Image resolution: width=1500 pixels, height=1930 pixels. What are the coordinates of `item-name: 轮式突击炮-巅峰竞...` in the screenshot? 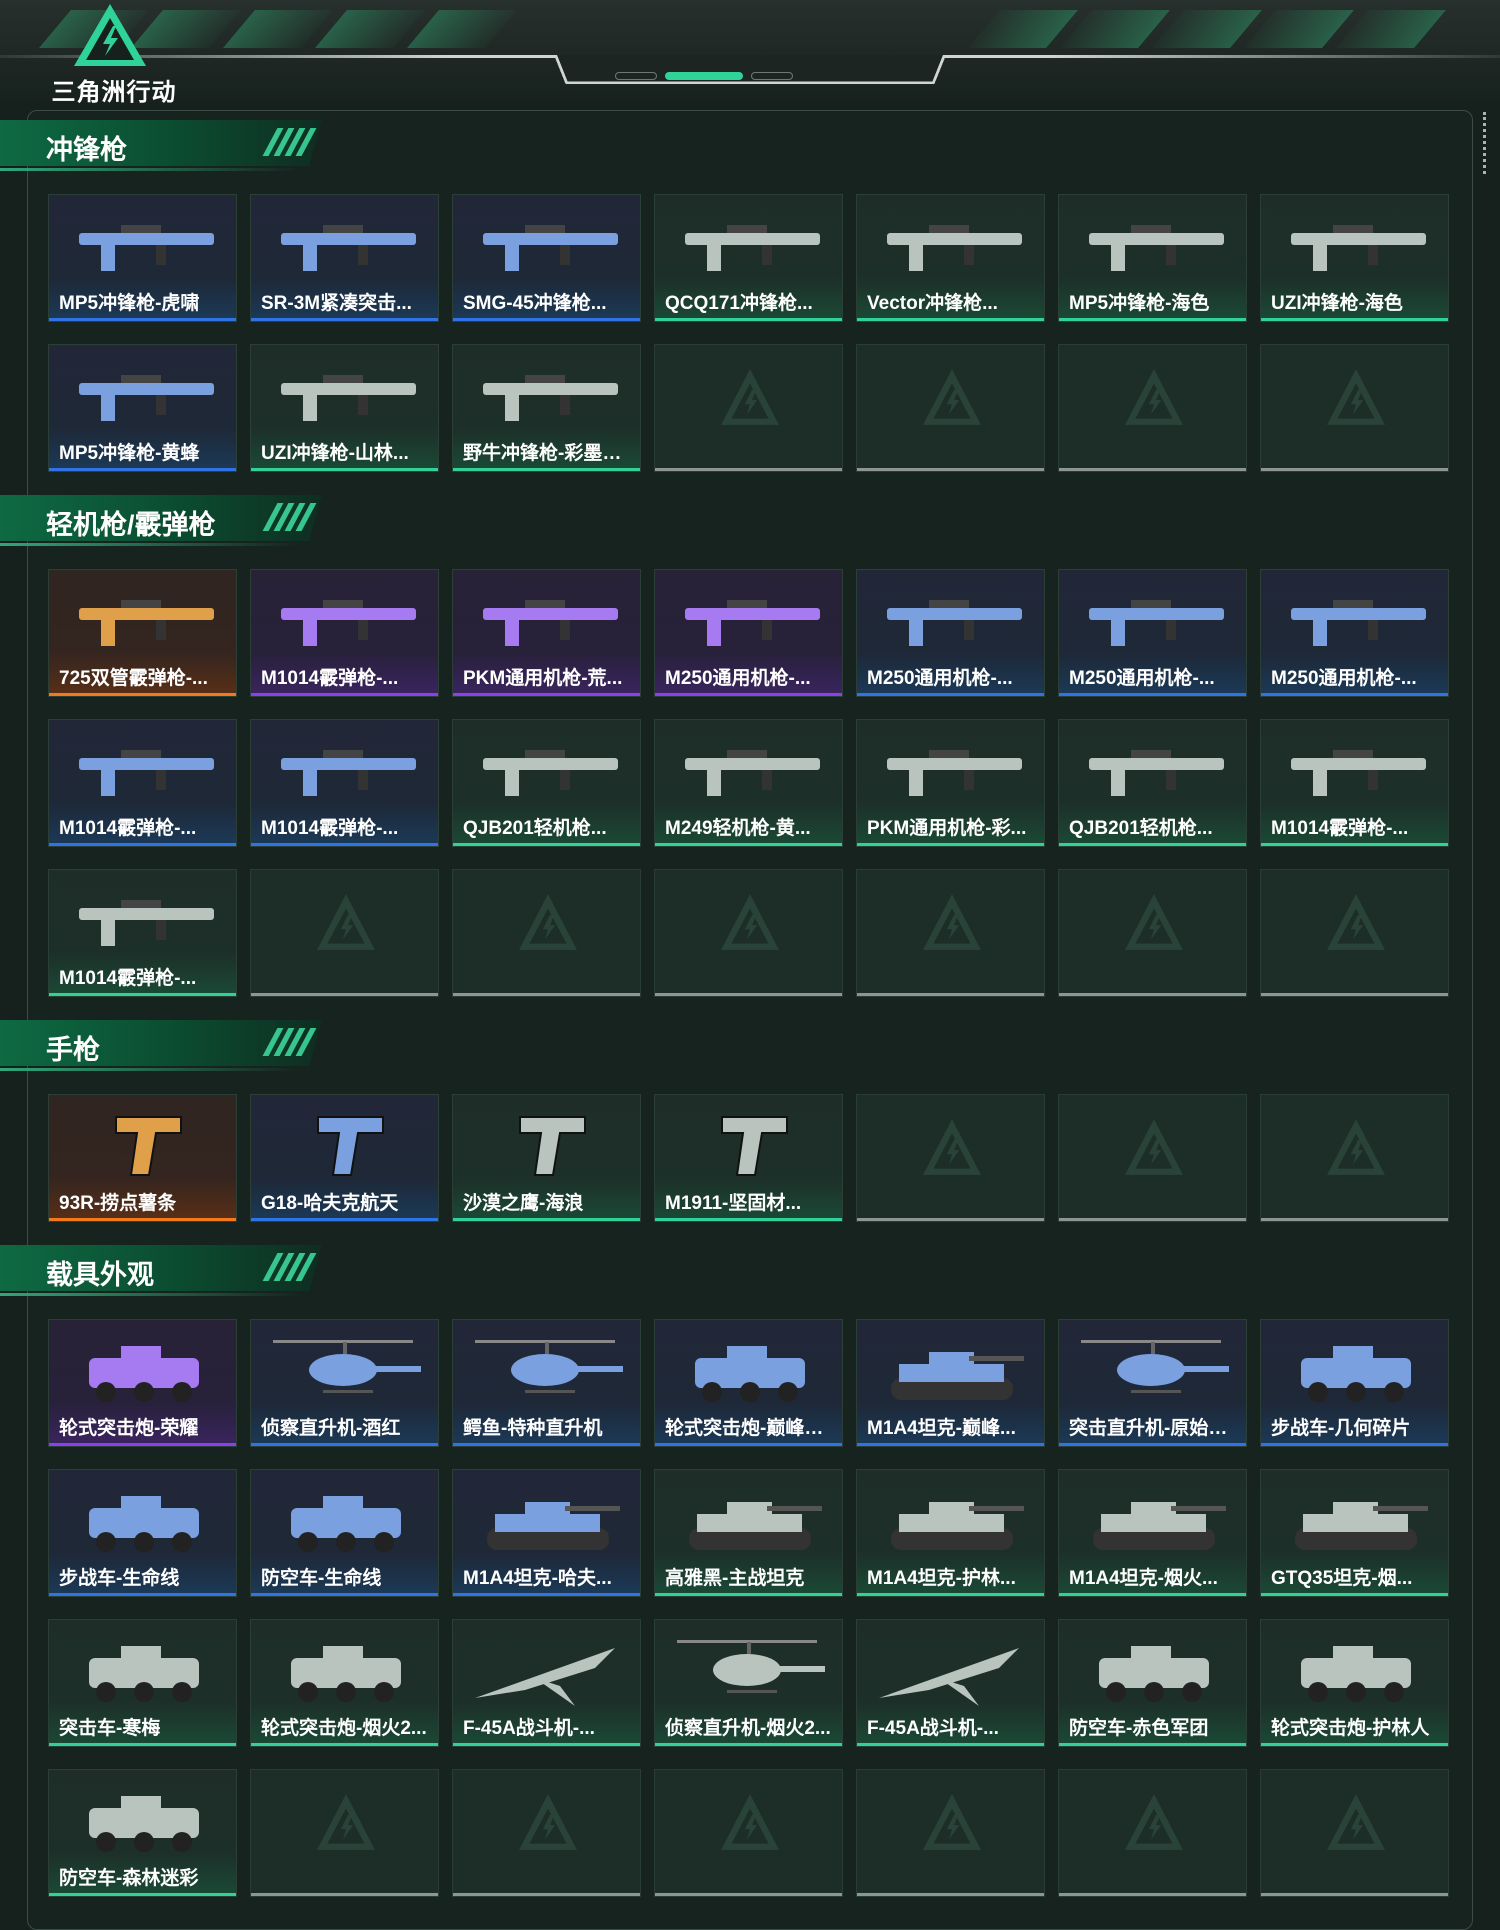 It's located at (751, 1428).